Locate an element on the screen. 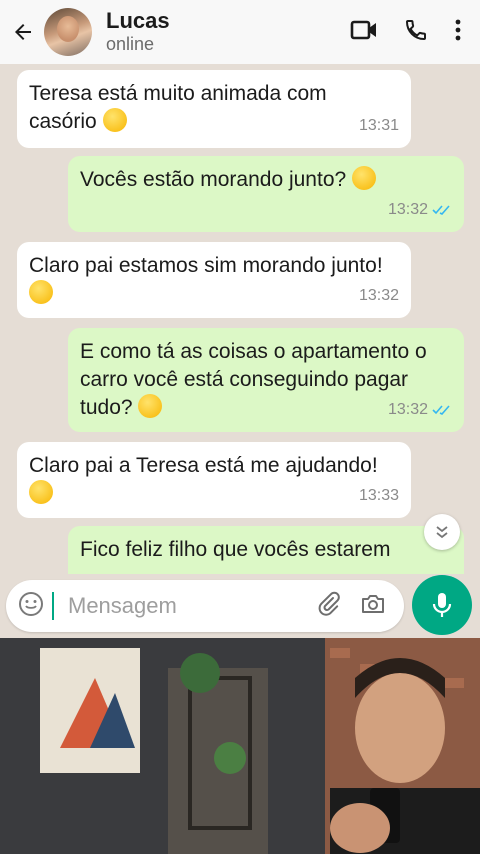 The image size is (480, 854). message-composer is located at coordinates (205, 606).